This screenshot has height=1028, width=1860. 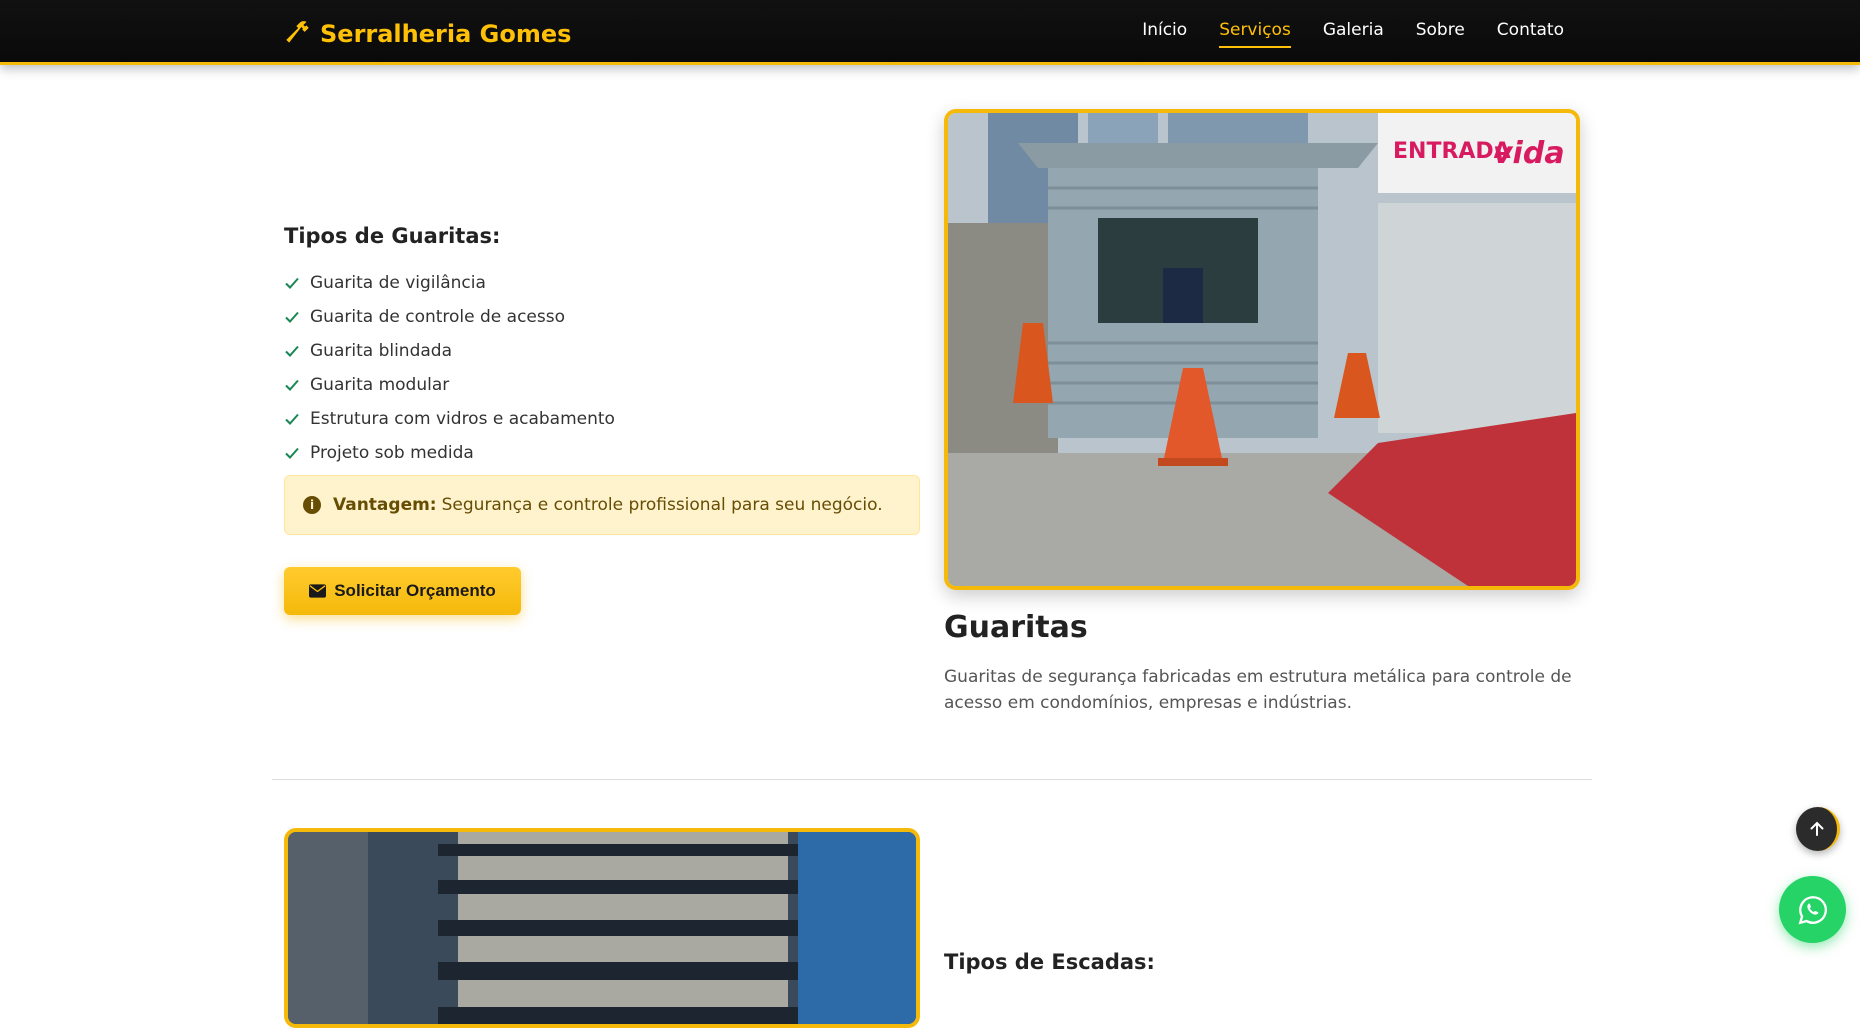 What do you see at coordinates (446, 34) in the screenshot?
I see `brand-name: Serralheria Gomes` at bounding box center [446, 34].